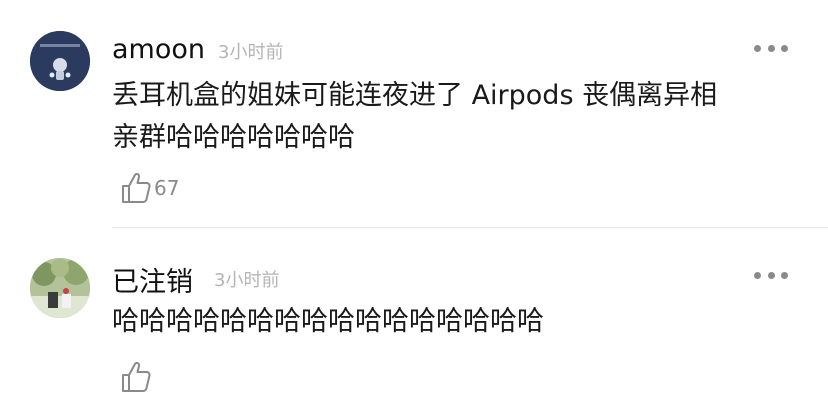 This screenshot has height=404, width=828. What do you see at coordinates (233, 137) in the screenshot?
I see `comment-text-line: 亲群哈哈哈哈哈哈哈` at bounding box center [233, 137].